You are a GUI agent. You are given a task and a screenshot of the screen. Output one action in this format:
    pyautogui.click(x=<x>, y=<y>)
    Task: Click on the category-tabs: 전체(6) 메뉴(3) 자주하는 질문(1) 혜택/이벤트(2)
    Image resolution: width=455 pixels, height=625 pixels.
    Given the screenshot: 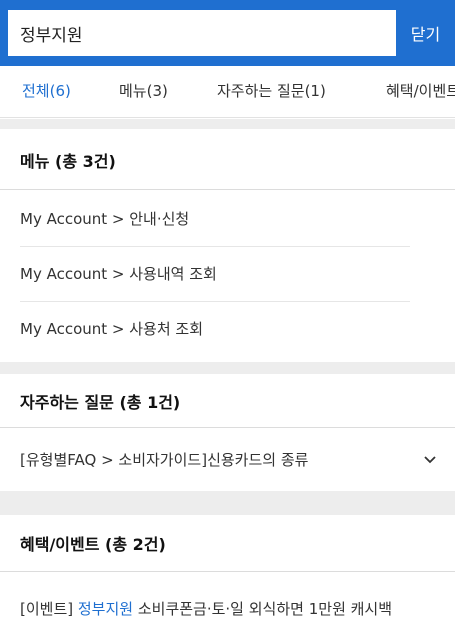 What is the action you would take?
    pyautogui.click(x=227, y=92)
    